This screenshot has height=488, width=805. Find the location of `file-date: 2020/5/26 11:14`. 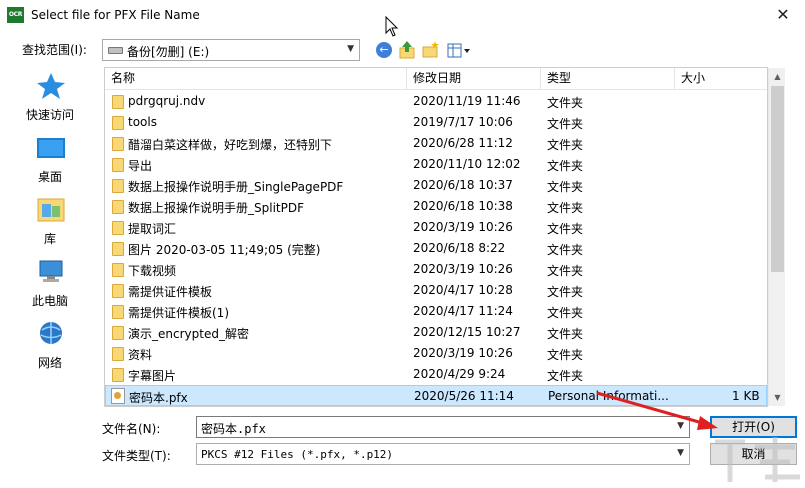

file-date: 2020/5/26 11:14 is located at coordinates (464, 396).